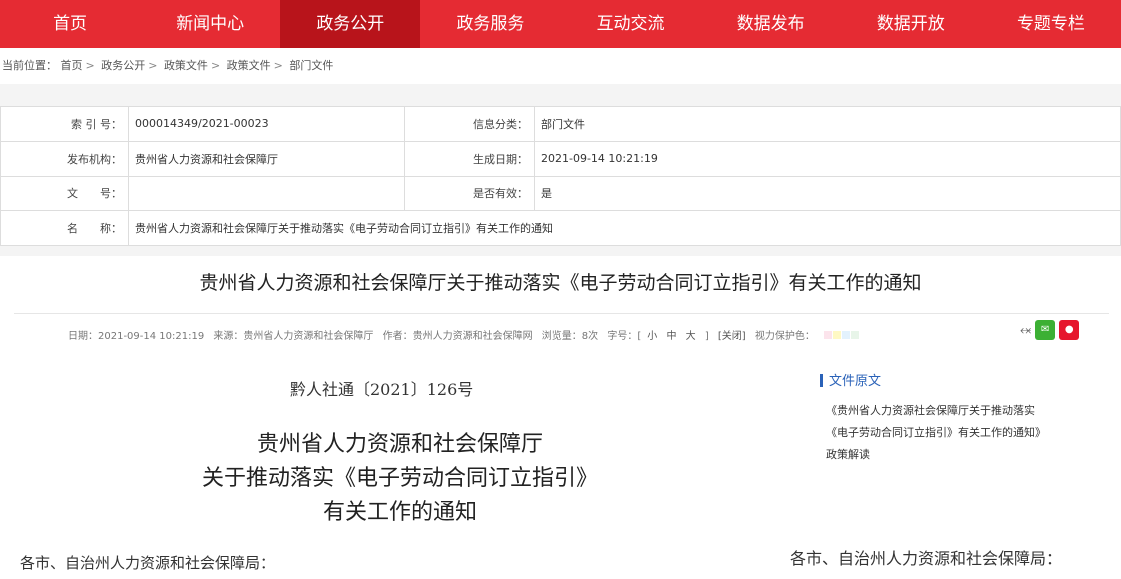 The height and width of the screenshot is (579, 1121). Describe the element at coordinates (961, 455) in the screenshot. I see `sidebar-item-interpretation: 政策解读` at that location.